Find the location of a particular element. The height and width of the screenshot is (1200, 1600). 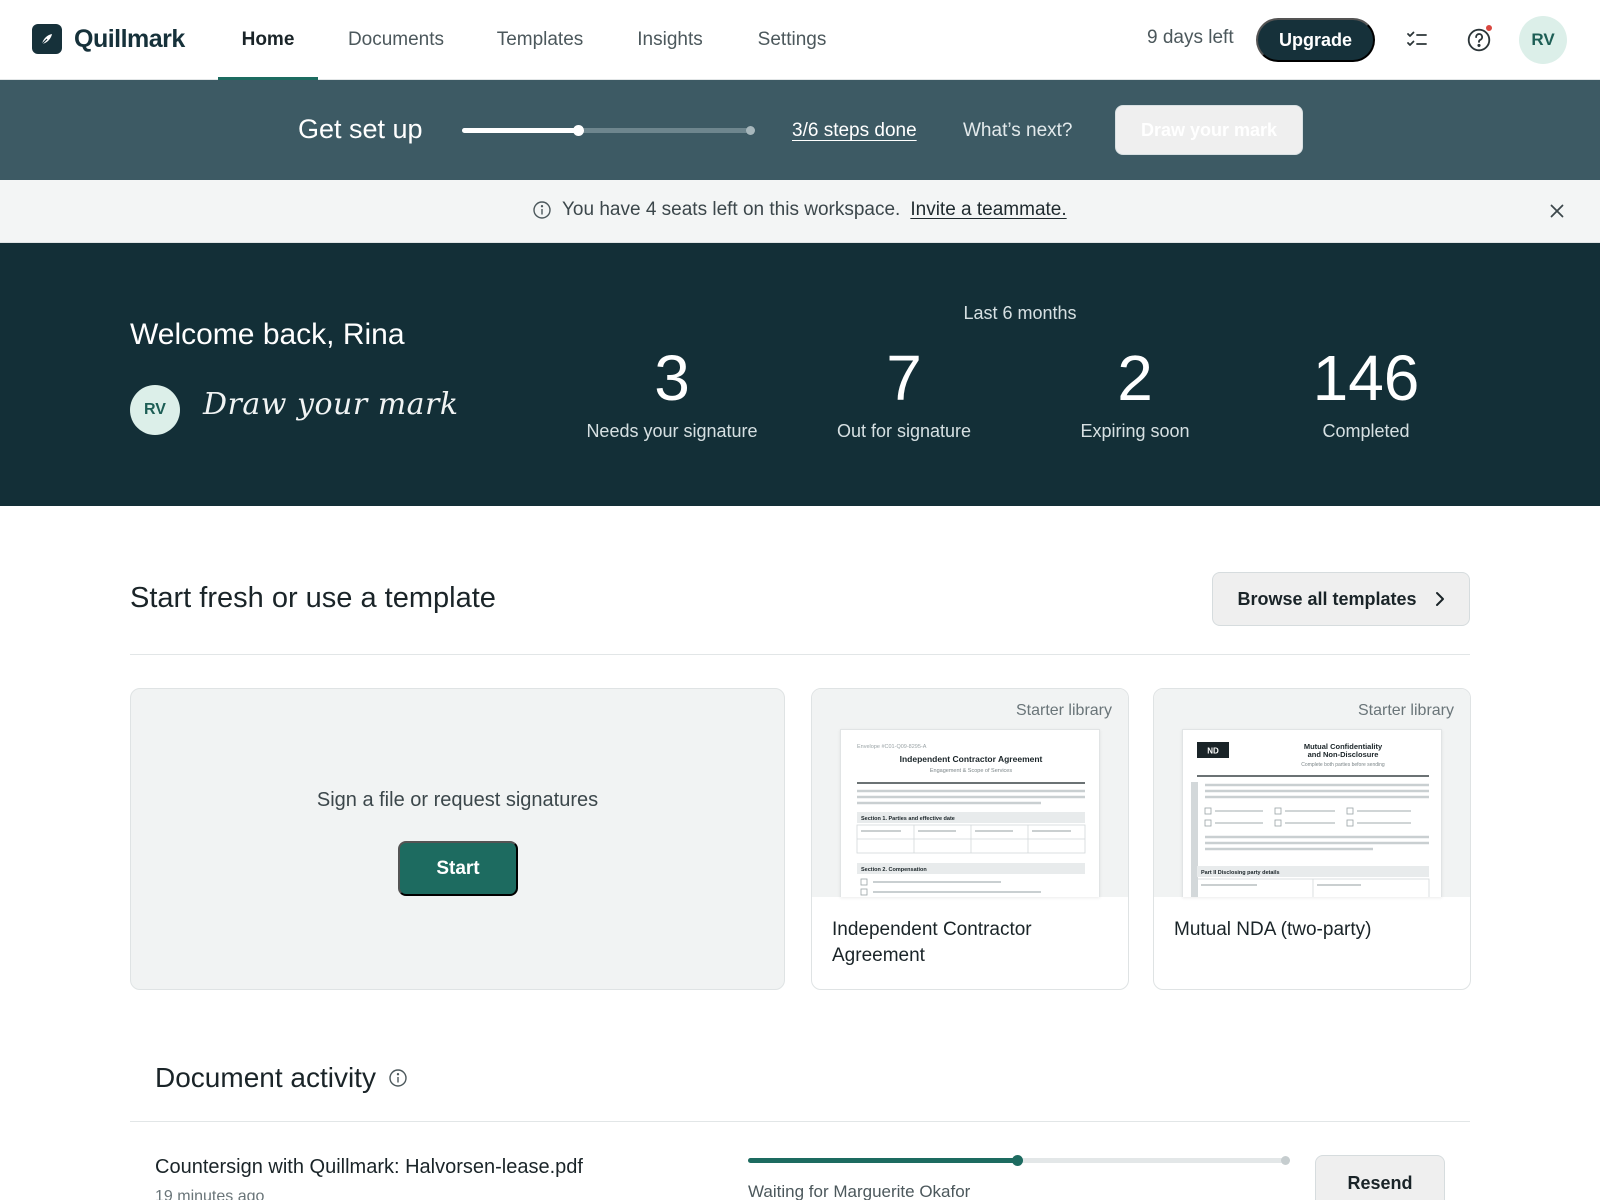

browse-templates-button: Browse all templates is located at coordinates (1341, 599).